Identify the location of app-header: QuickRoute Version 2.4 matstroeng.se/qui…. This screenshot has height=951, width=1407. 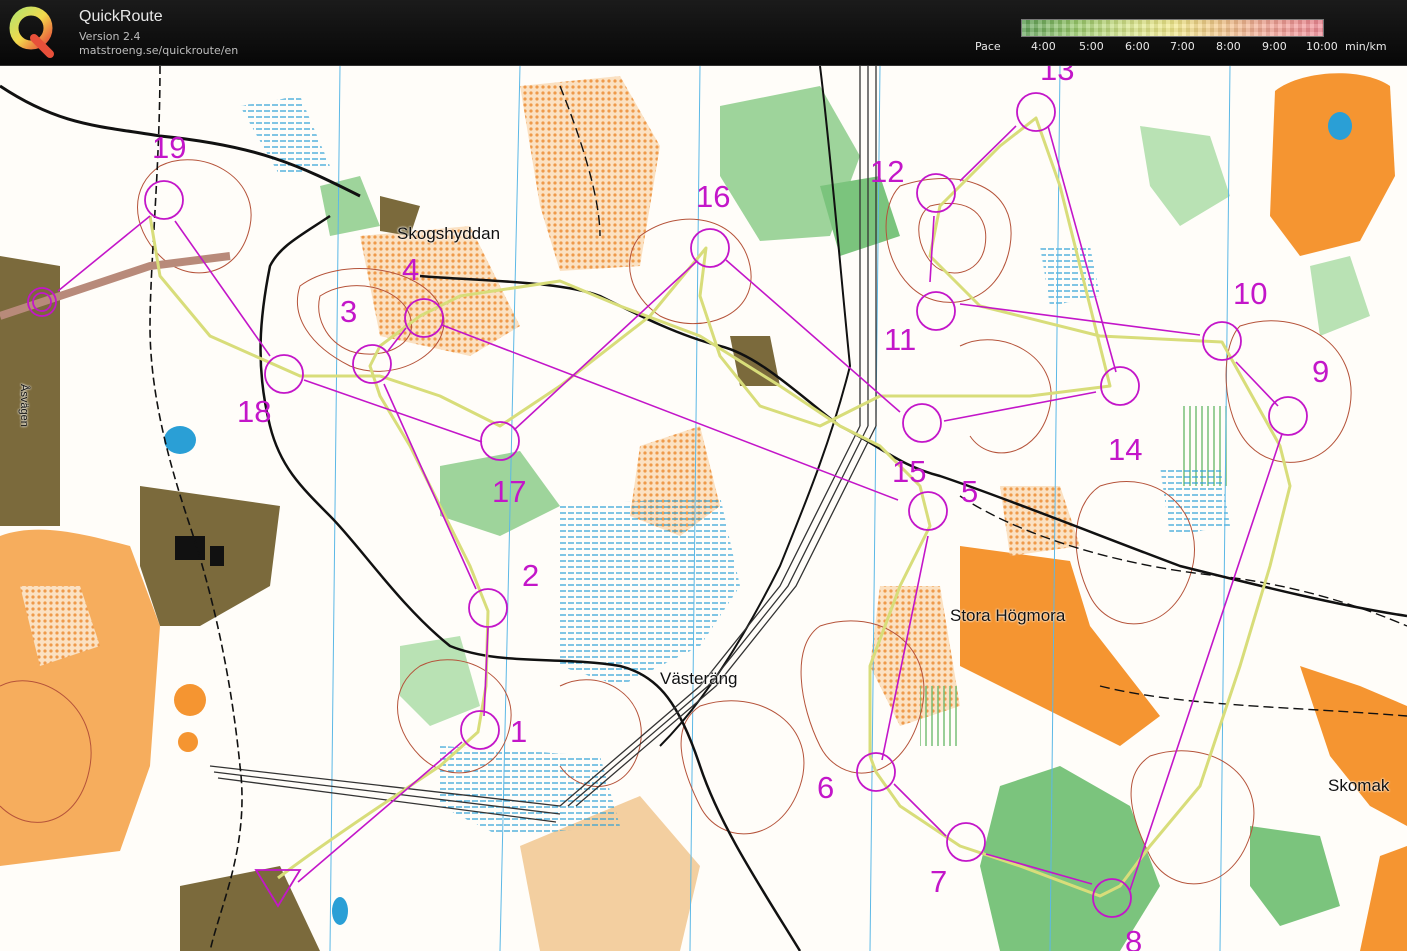
(703, 33).